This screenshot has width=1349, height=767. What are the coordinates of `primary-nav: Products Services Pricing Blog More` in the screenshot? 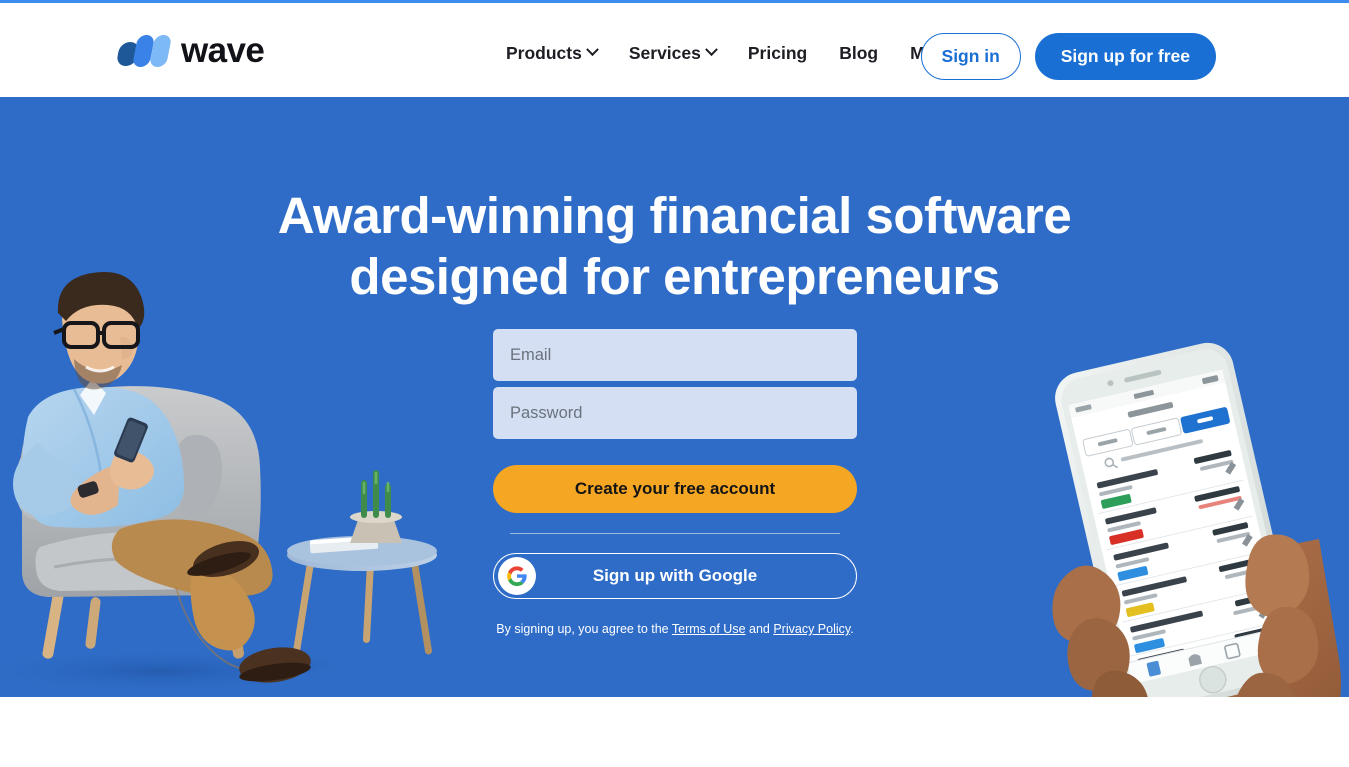 It's located at (741, 53).